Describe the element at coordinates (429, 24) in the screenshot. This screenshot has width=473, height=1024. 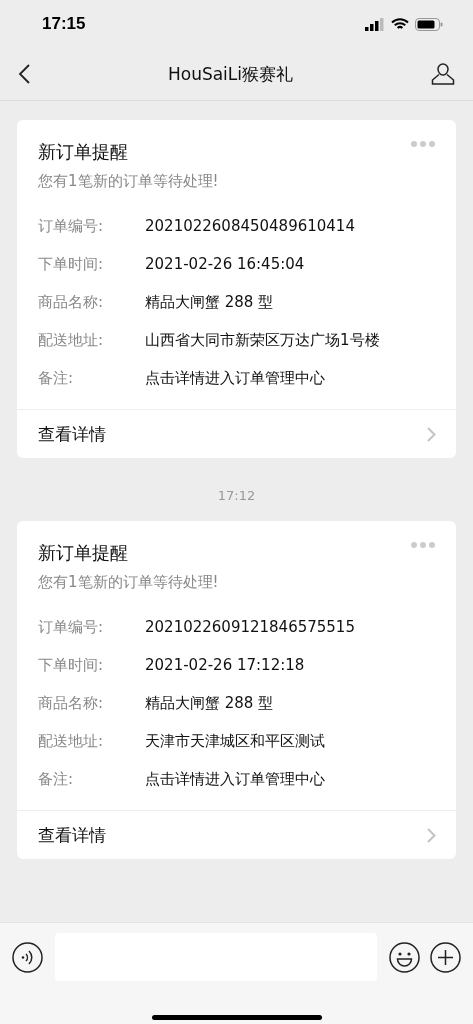
I see `battery-icon` at that location.